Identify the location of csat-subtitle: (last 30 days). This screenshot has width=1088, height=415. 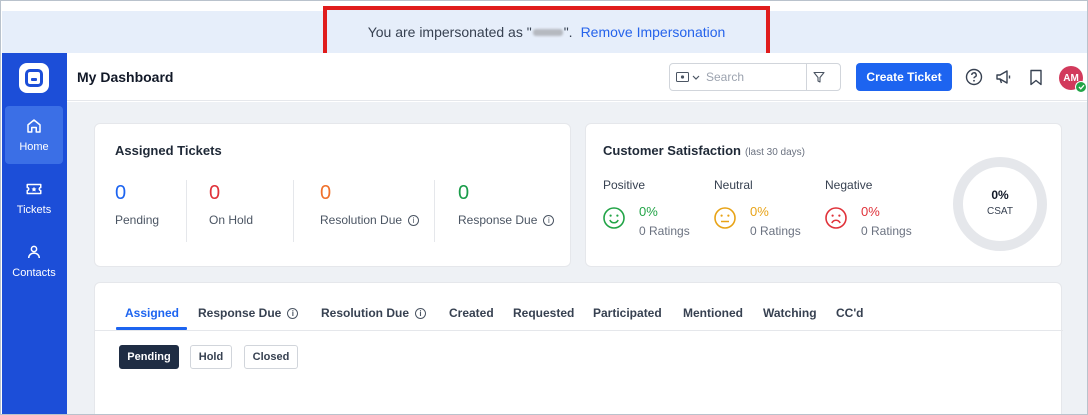
(775, 152).